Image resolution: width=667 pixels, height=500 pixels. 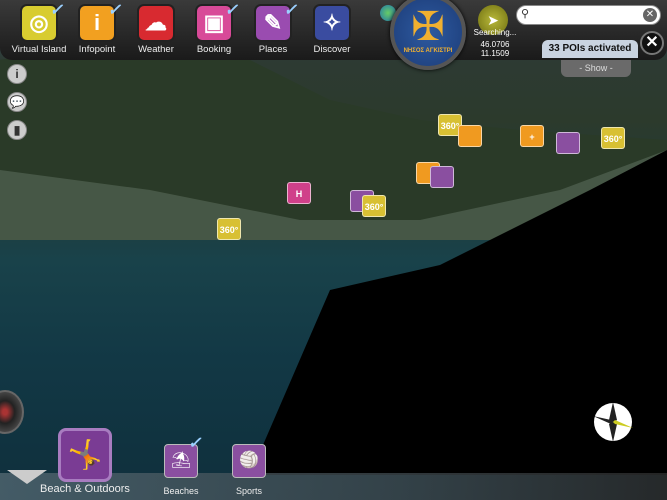 What do you see at coordinates (214, 28) in the screenshot?
I see `toolbar-booking: ▣ ✓ Booking` at bounding box center [214, 28].